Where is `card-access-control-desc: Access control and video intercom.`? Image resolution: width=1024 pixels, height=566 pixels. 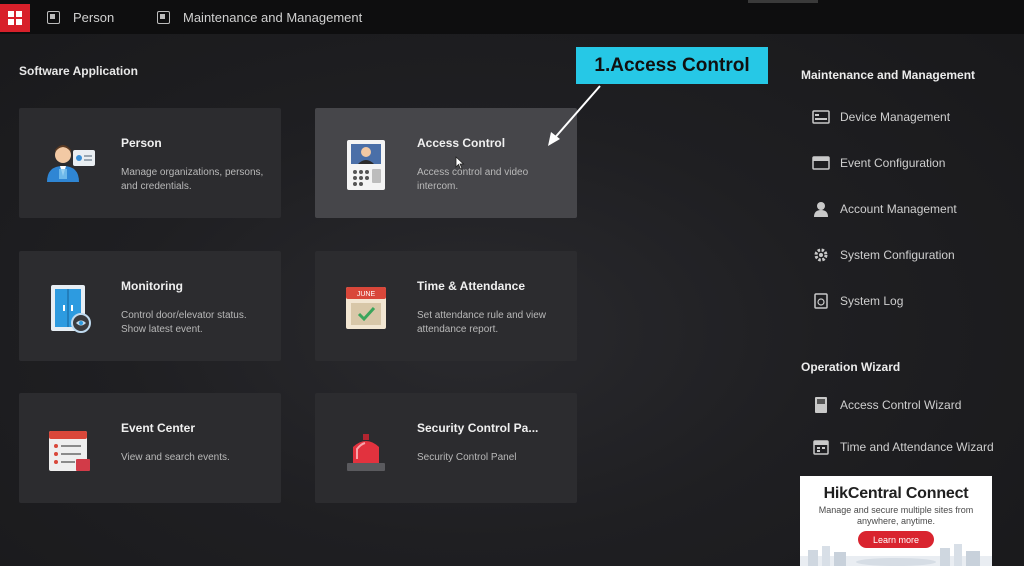
card-access-control-desc: Access control and video intercom. is located at coordinates (473, 179).